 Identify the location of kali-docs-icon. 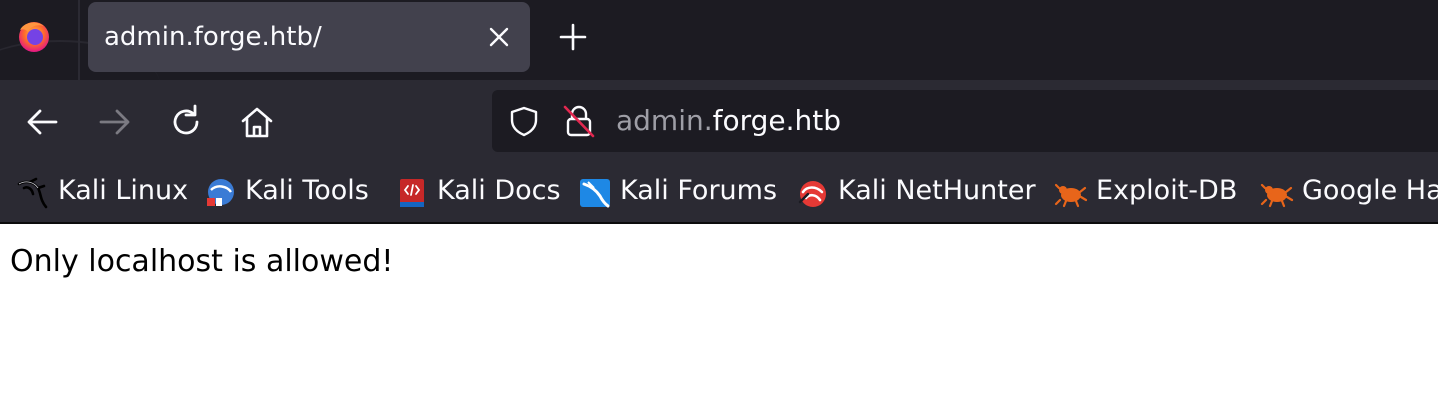
(412, 193).